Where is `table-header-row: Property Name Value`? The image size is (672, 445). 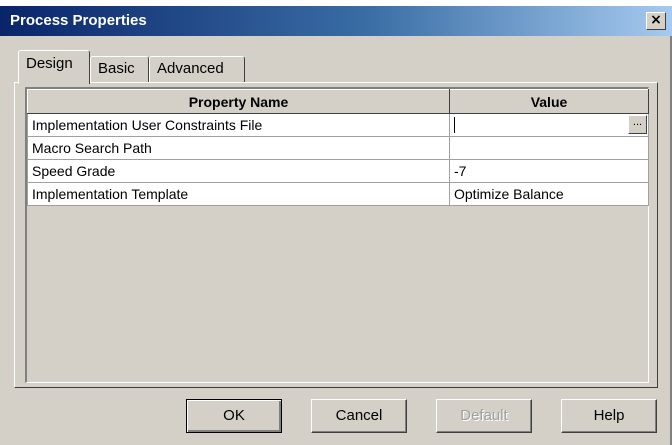
table-header-row: Property Name Value is located at coordinates (338, 101).